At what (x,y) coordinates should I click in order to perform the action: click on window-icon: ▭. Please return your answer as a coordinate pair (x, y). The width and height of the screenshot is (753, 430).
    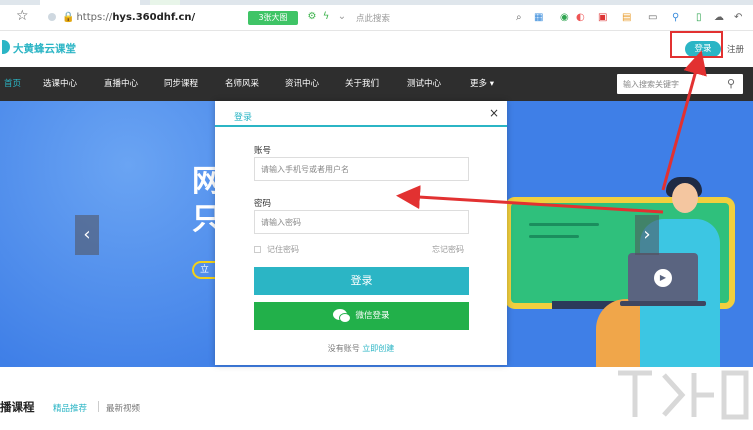
    Looking at the image, I should click on (652, 17).